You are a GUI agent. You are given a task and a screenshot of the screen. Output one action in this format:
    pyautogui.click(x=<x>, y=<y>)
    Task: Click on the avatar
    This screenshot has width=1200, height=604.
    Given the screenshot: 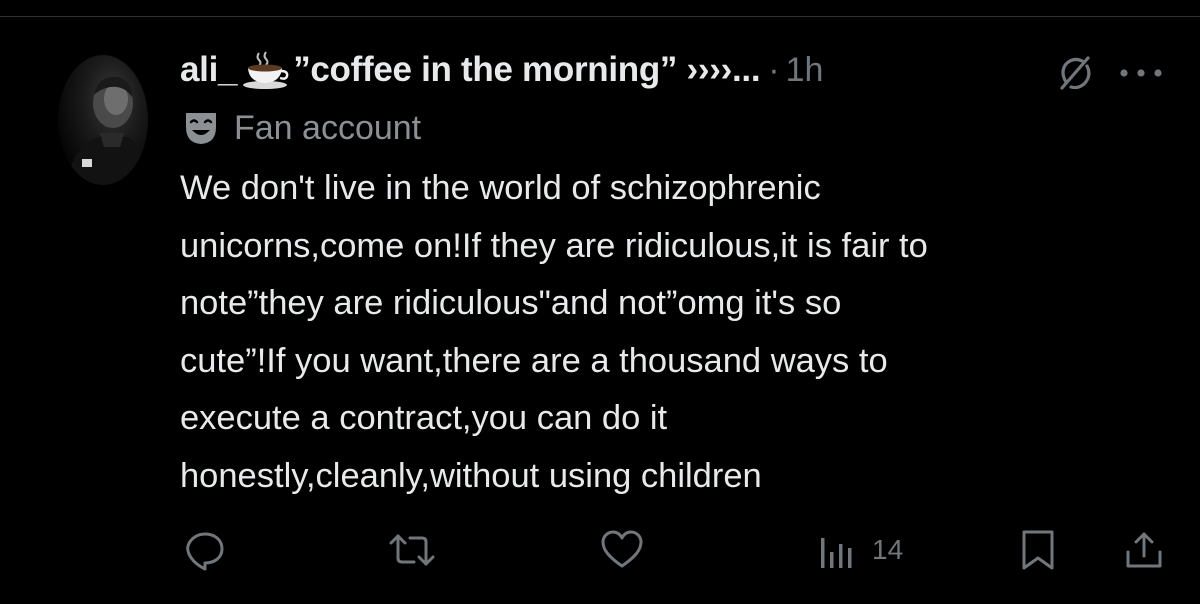 What is the action you would take?
    pyautogui.click(x=103, y=120)
    